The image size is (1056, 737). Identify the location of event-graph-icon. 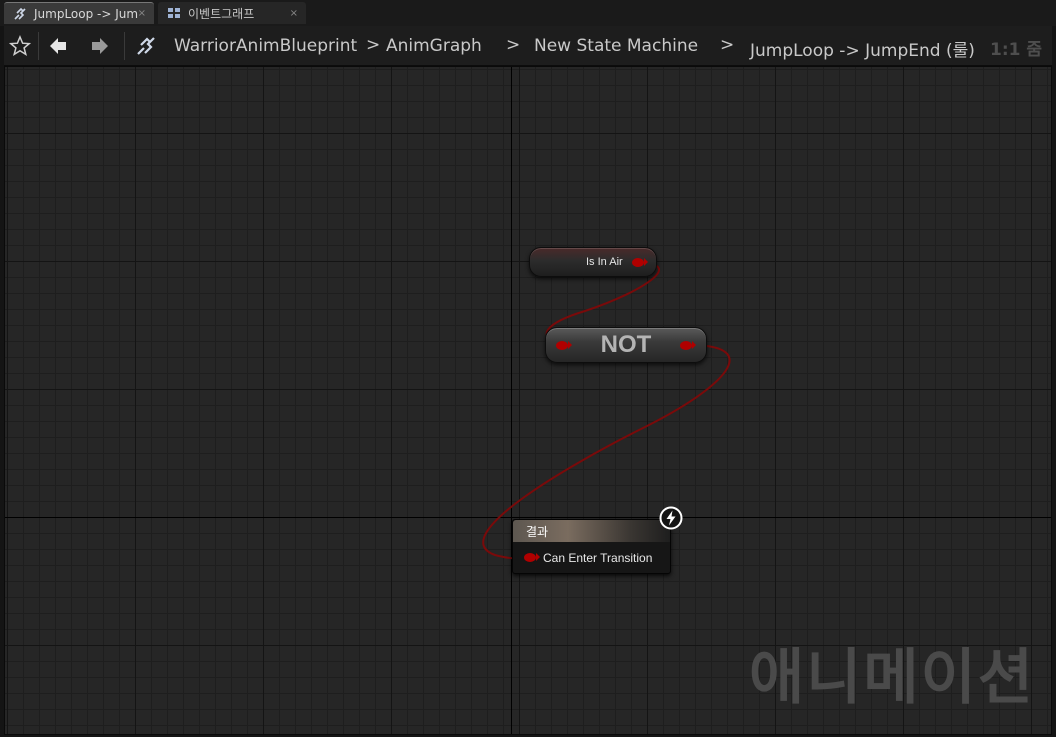
(174, 13).